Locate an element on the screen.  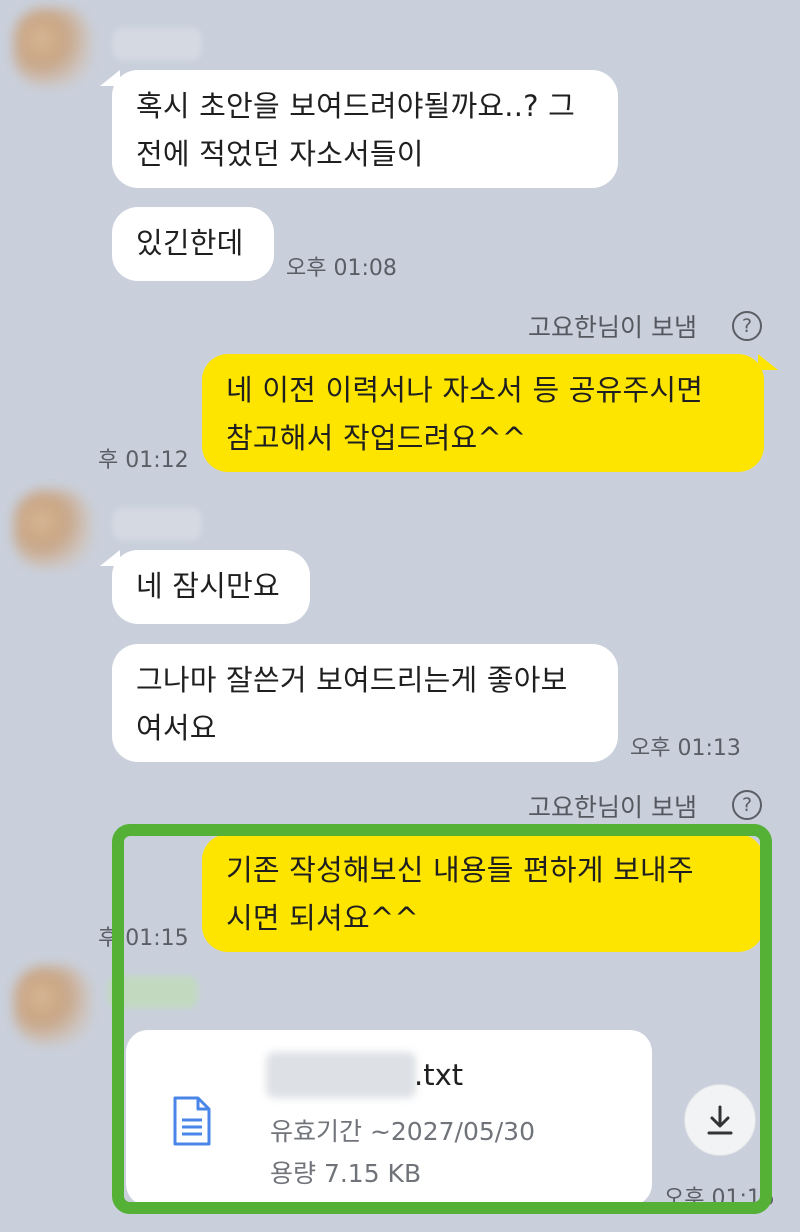
message-bubble-incoming: 있긴한데 is located at coordinates (193, 244).